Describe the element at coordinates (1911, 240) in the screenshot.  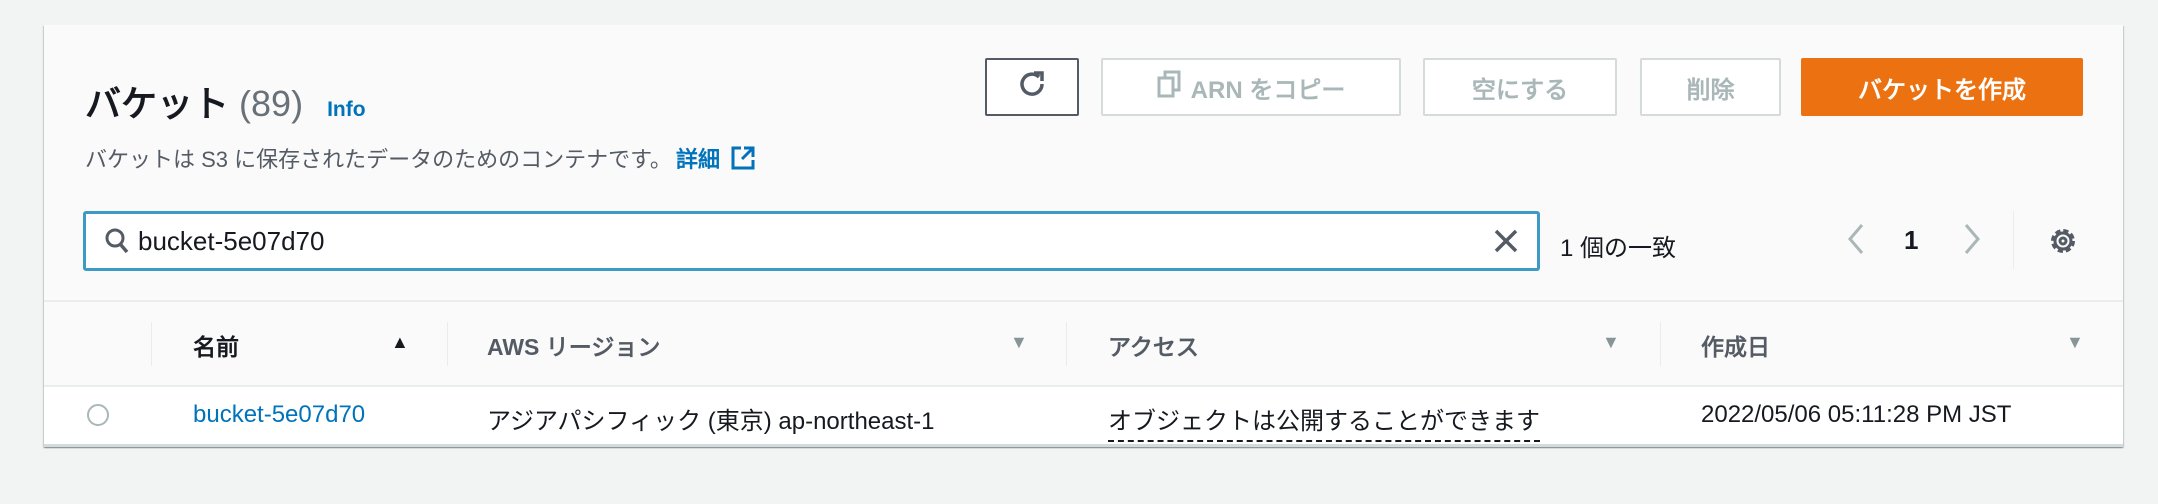
I see `current-page: 1` at that location.